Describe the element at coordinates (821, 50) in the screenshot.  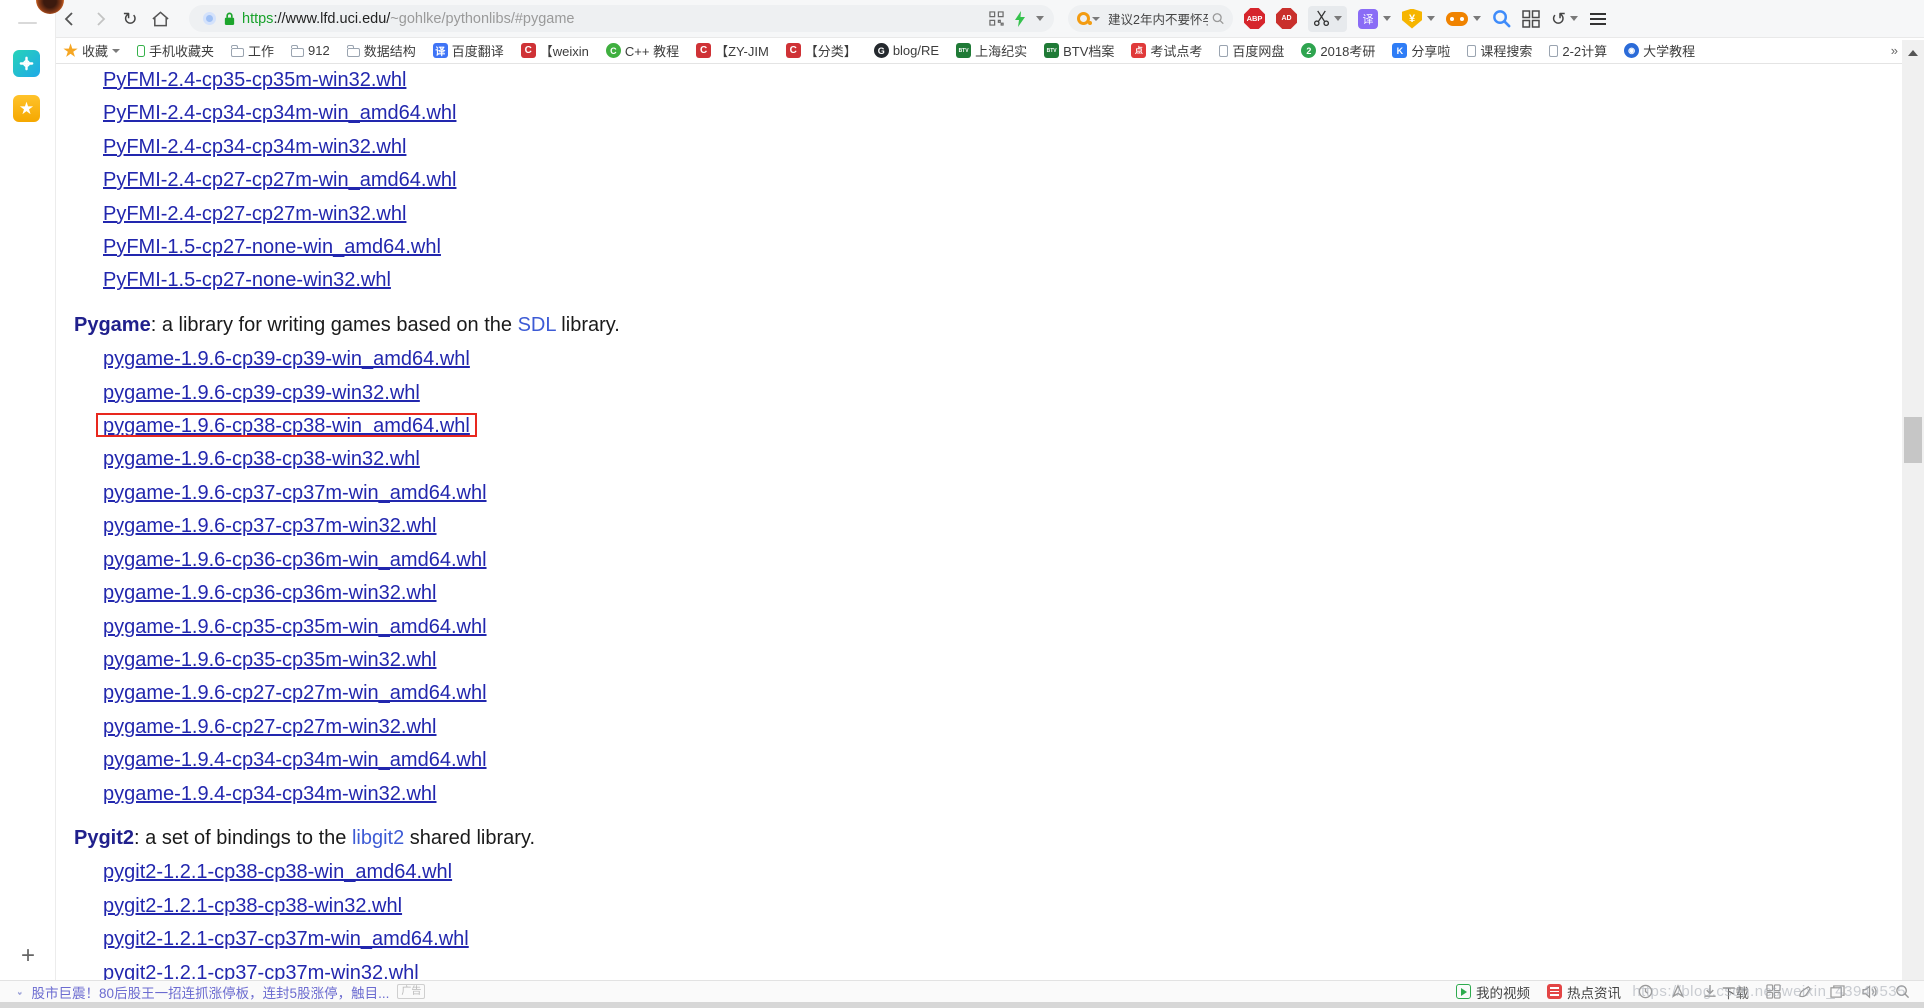
I see `bookmark-item: C 【分类】` at that location.